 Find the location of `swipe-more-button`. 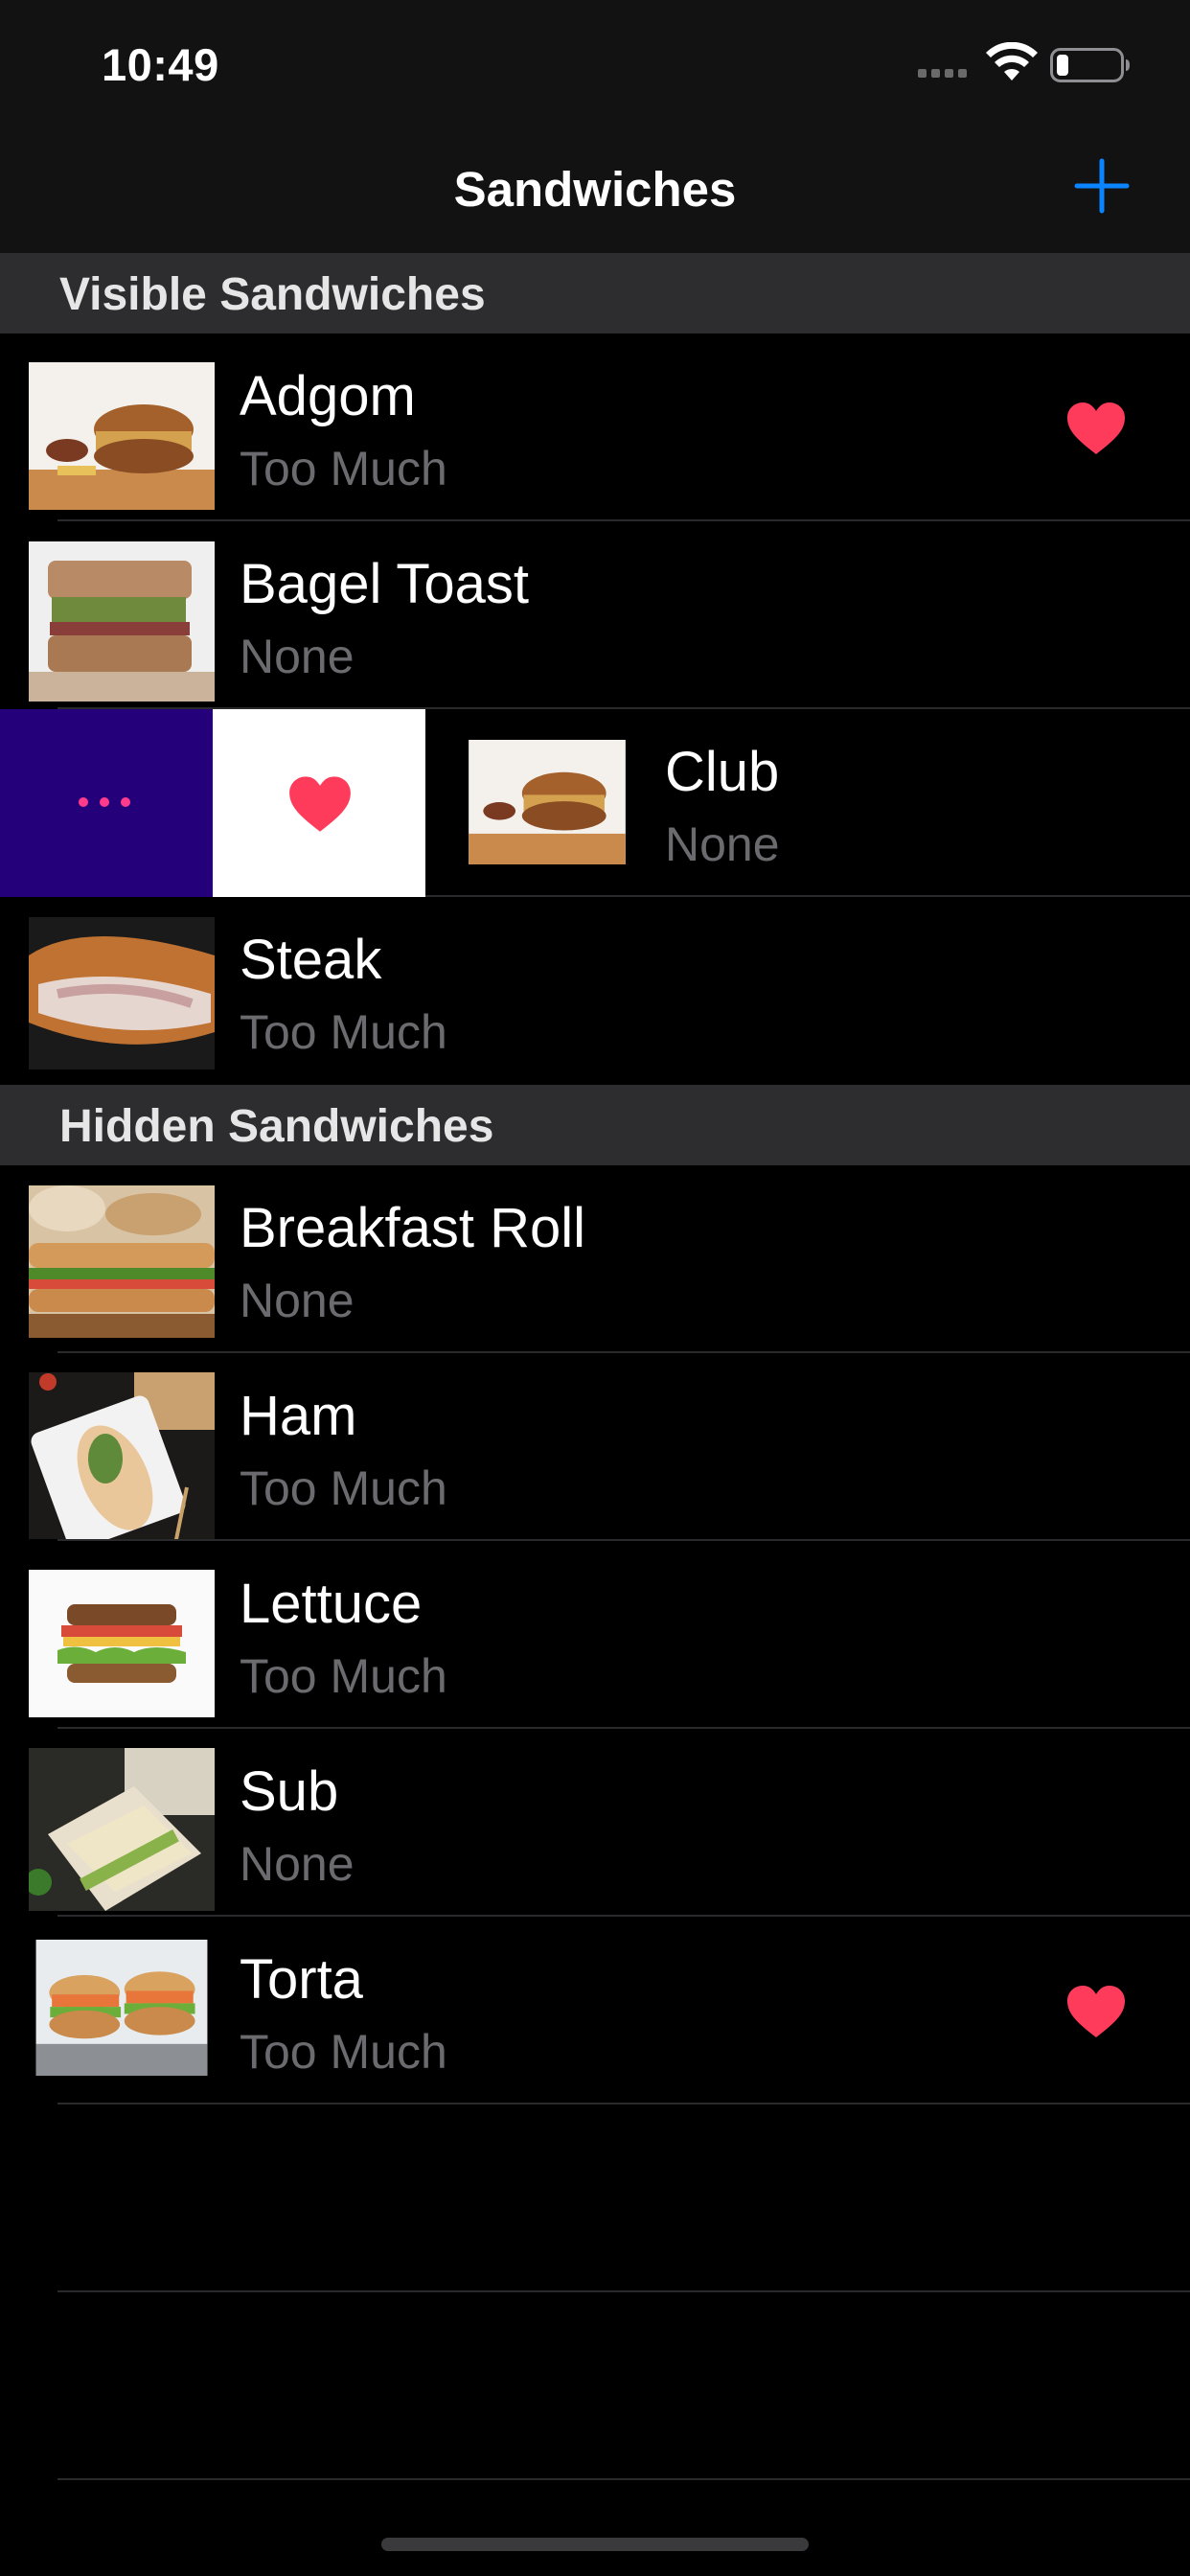

swipe-more-button is located at coordinates (107, 803).